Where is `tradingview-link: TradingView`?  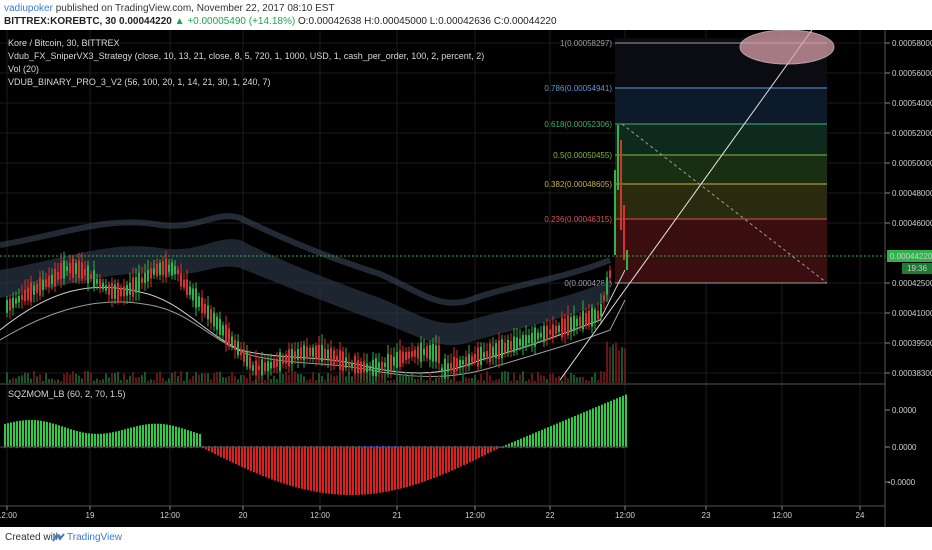 tradingview-link: TradingView is located at coordinates (94, 537).